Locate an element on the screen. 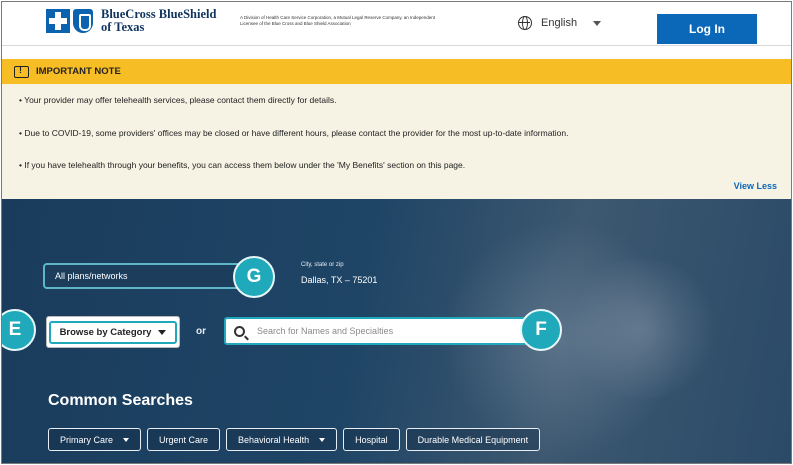 This screenshot has width=793, height=465. browse-by-category-button: Browse by Category is located at coordinates (113, 332).